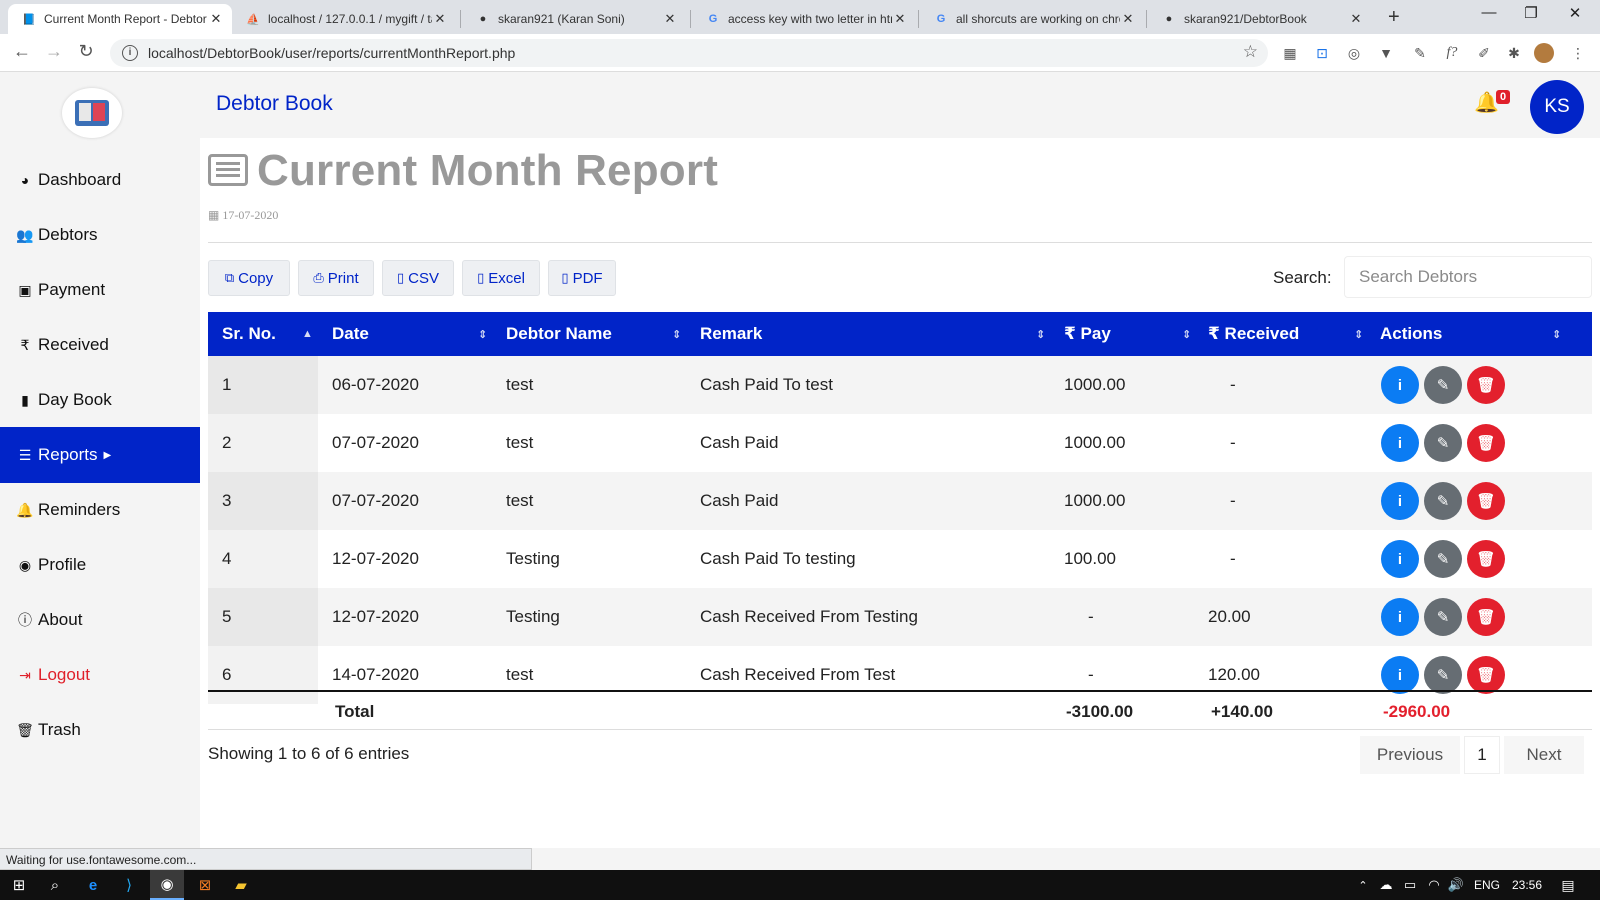 Image resolution: width=1600 pixels, height=900 pixels. Describe the element at coordinates (241, 885) in the screenshot. I see `file-explorer-icon: ▰` at that location.